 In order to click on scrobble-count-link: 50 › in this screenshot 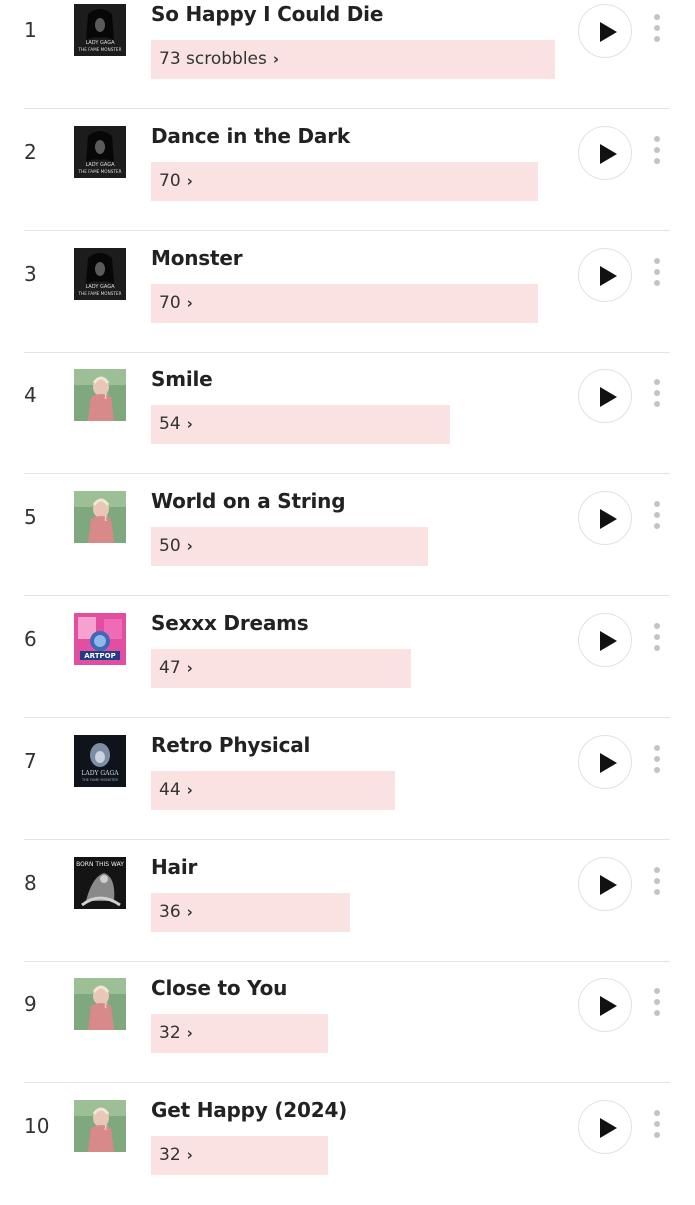, I will do `click(176, 546)`.